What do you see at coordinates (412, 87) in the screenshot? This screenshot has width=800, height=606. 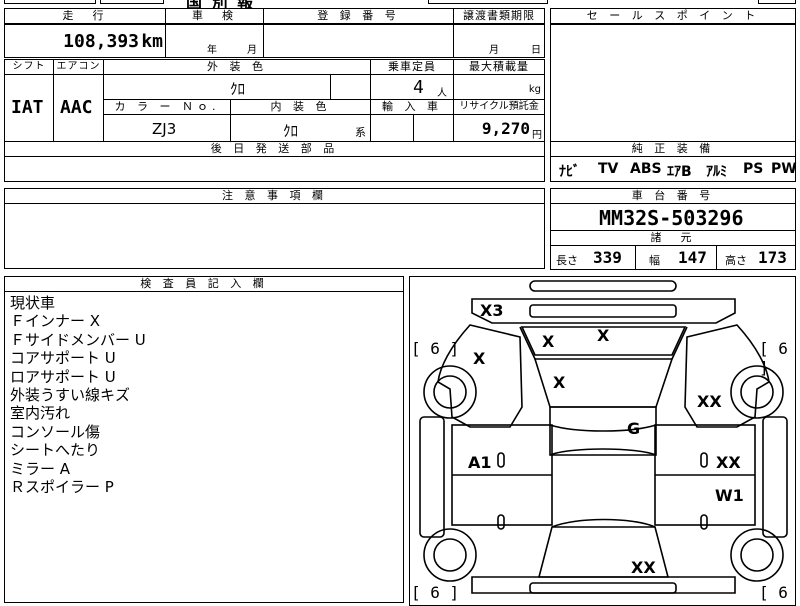 I see `capacity-cell: 4 人` at bounding box center [412, 87].